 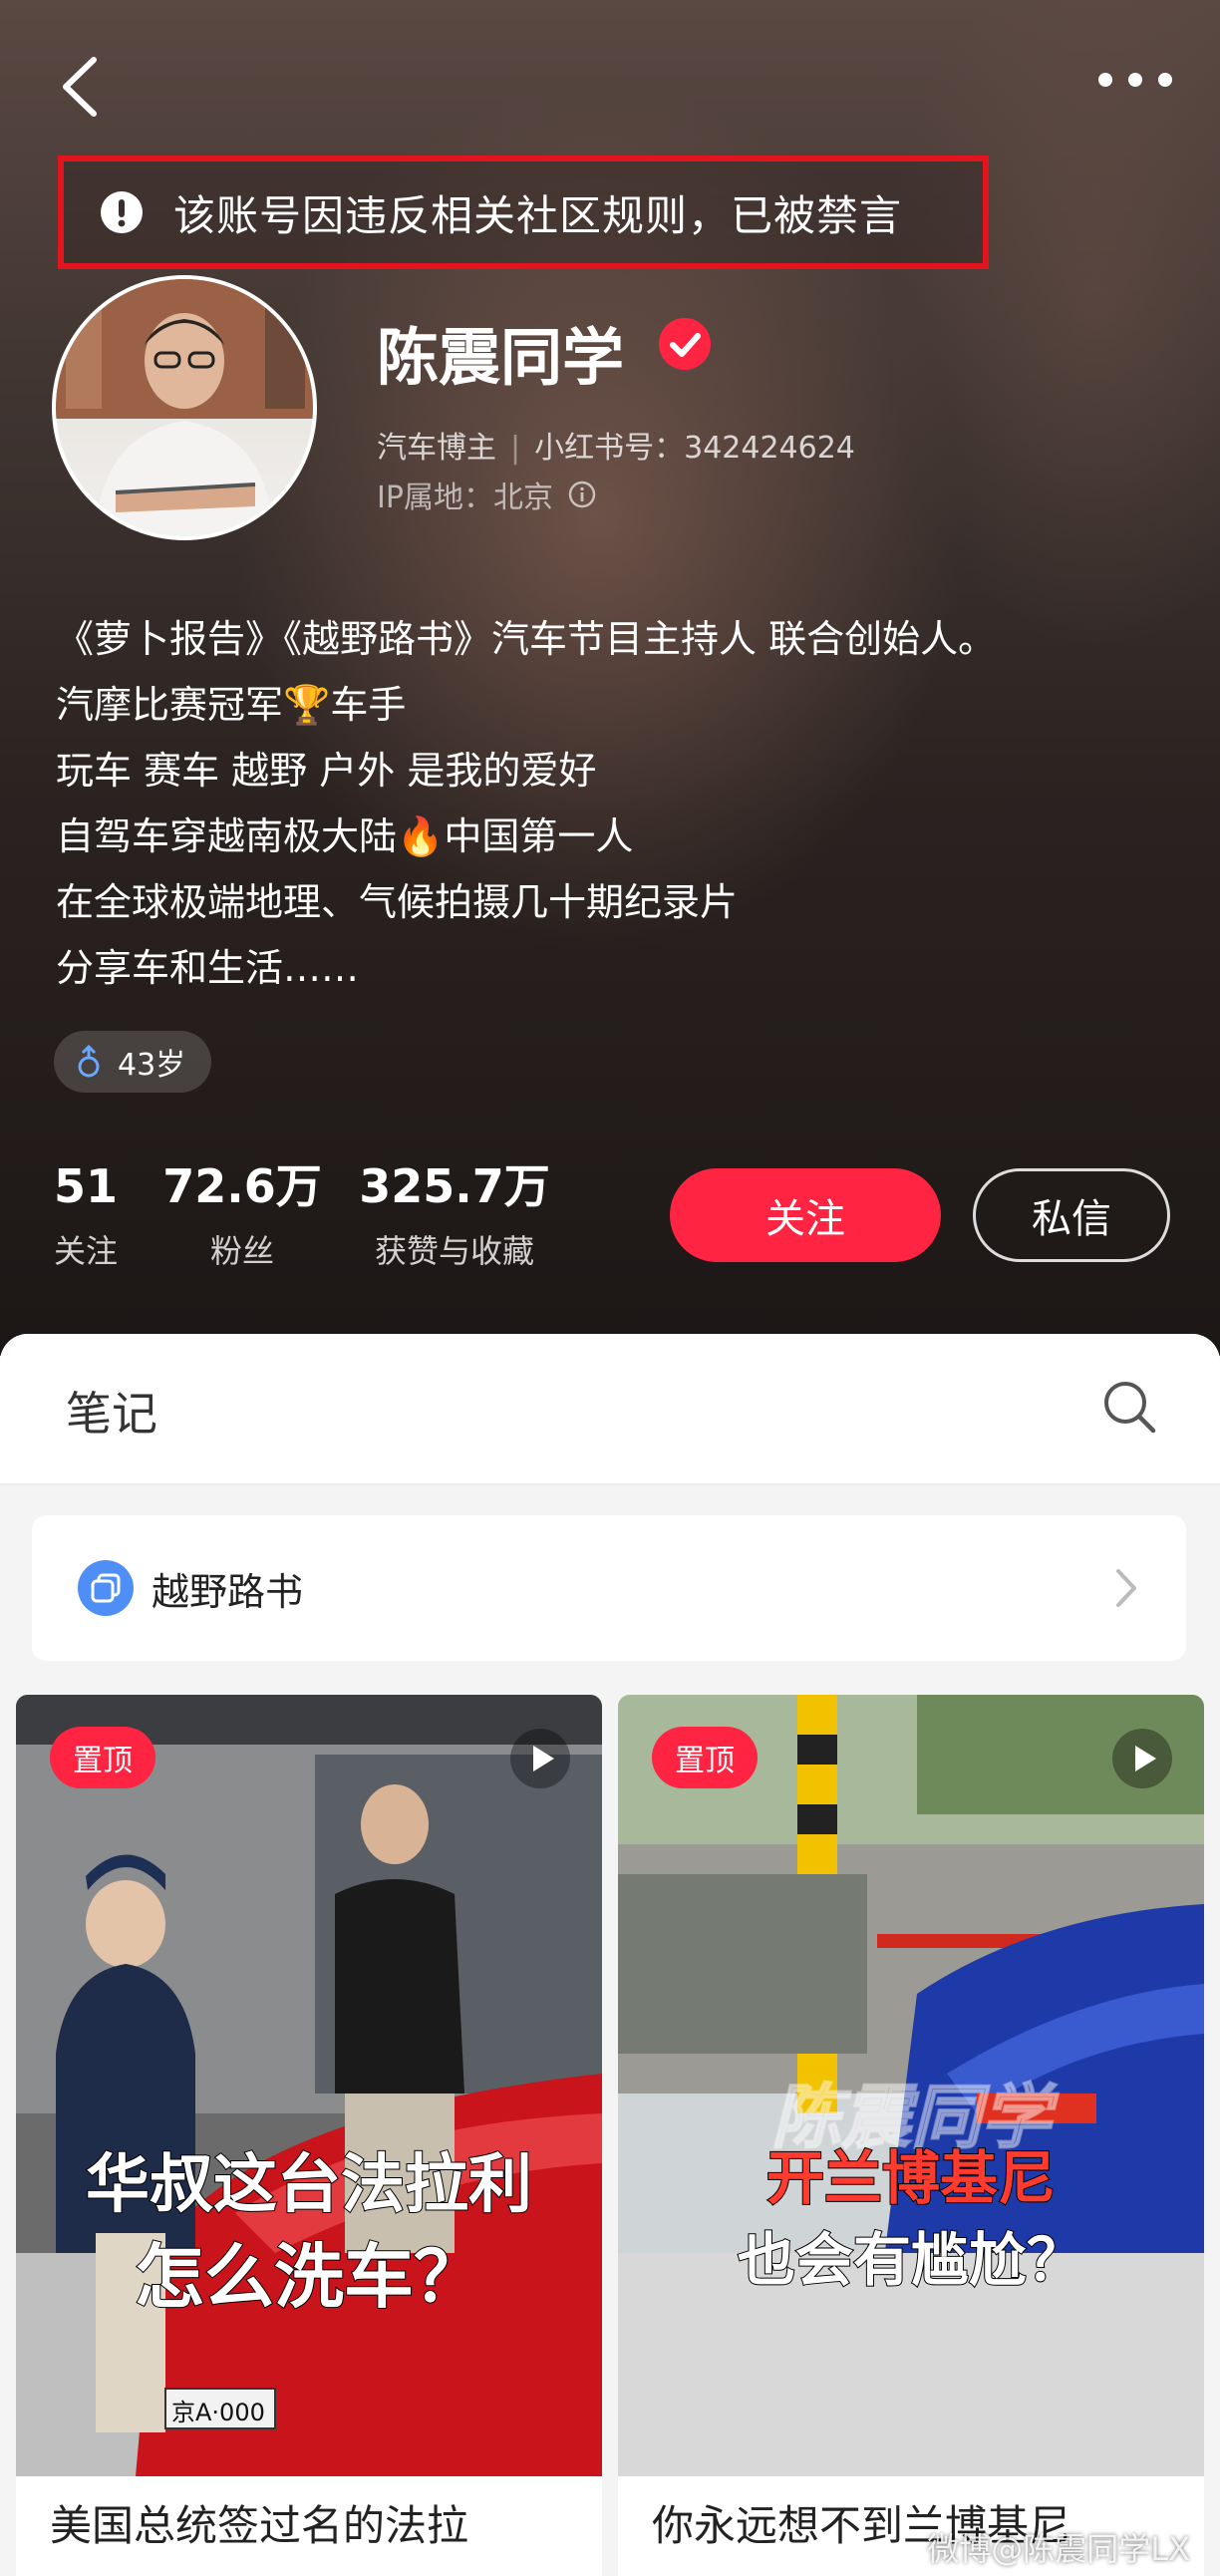 I want to click on note-cover-image, so click(x=309, y=2085).